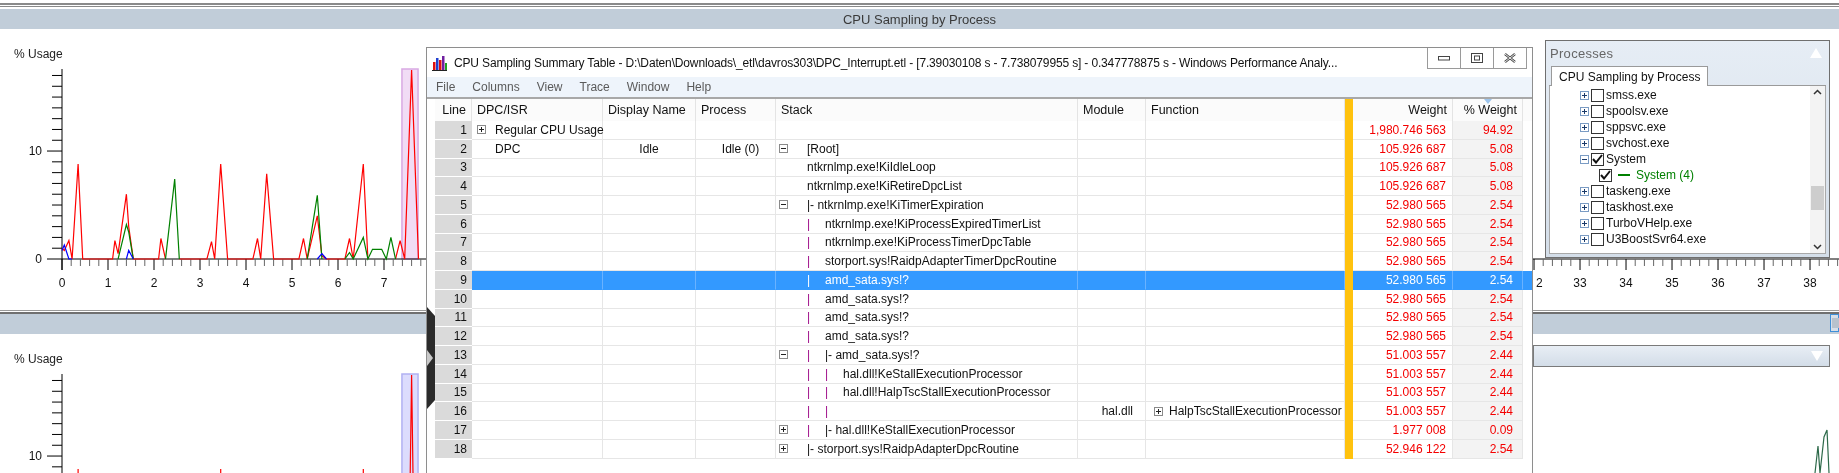  Describe the element at coordinates (453, 355) in the screenshot. I see `line-number: 13` at that location.